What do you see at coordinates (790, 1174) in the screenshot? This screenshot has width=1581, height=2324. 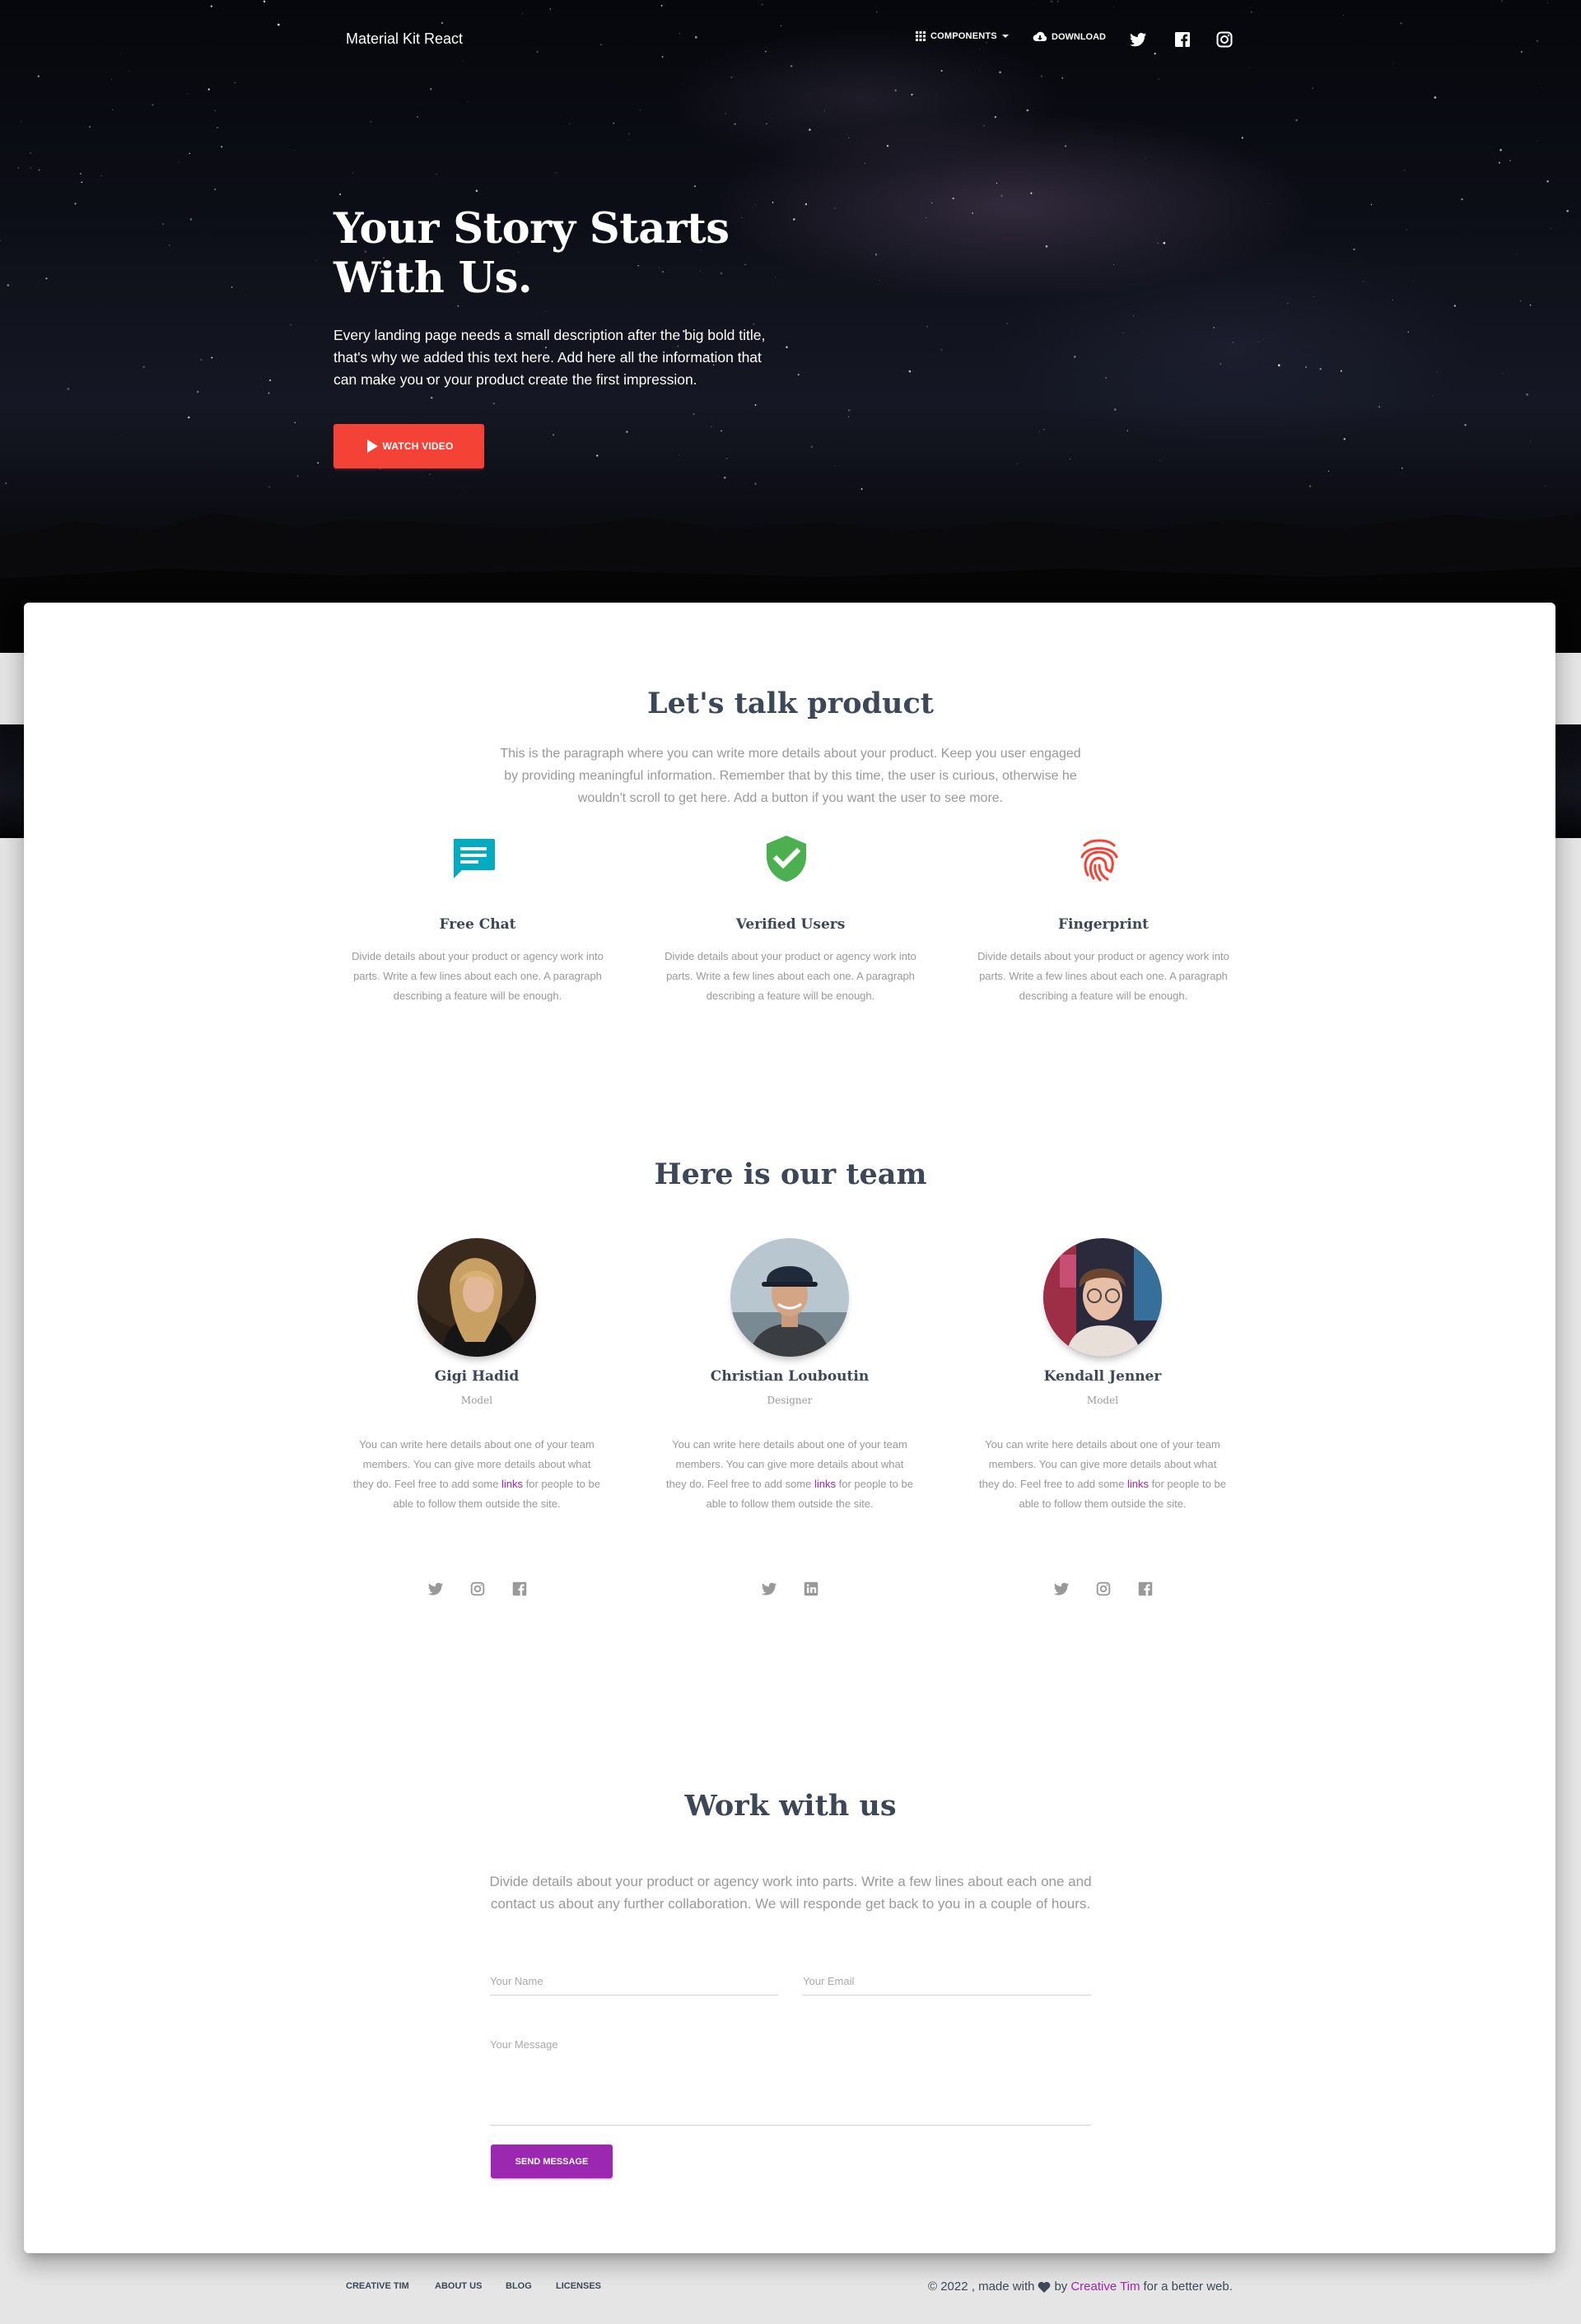 I see `team-section-title: Here is our team` at bounding box center [790, 1174].